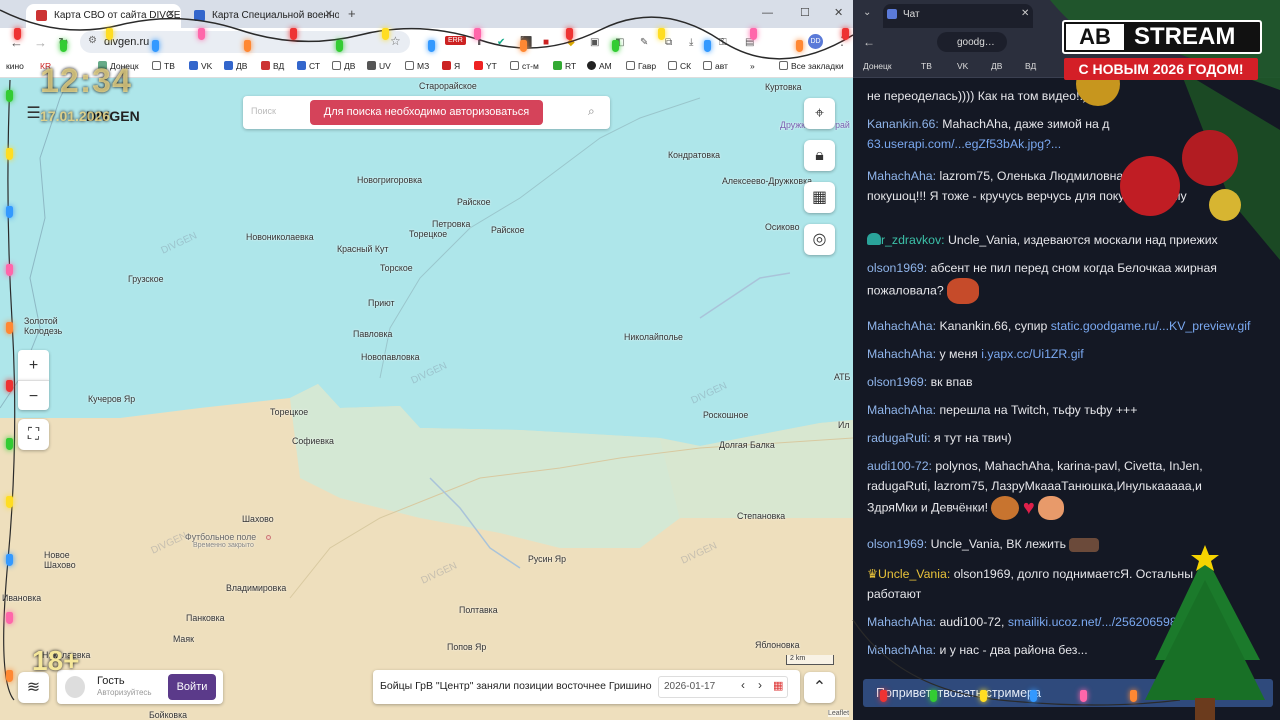 This screenshot has height=720, width=1280. Describe the element at coordinates (474, 202) in the screenshot. I see `place-label: Райское` at that location.